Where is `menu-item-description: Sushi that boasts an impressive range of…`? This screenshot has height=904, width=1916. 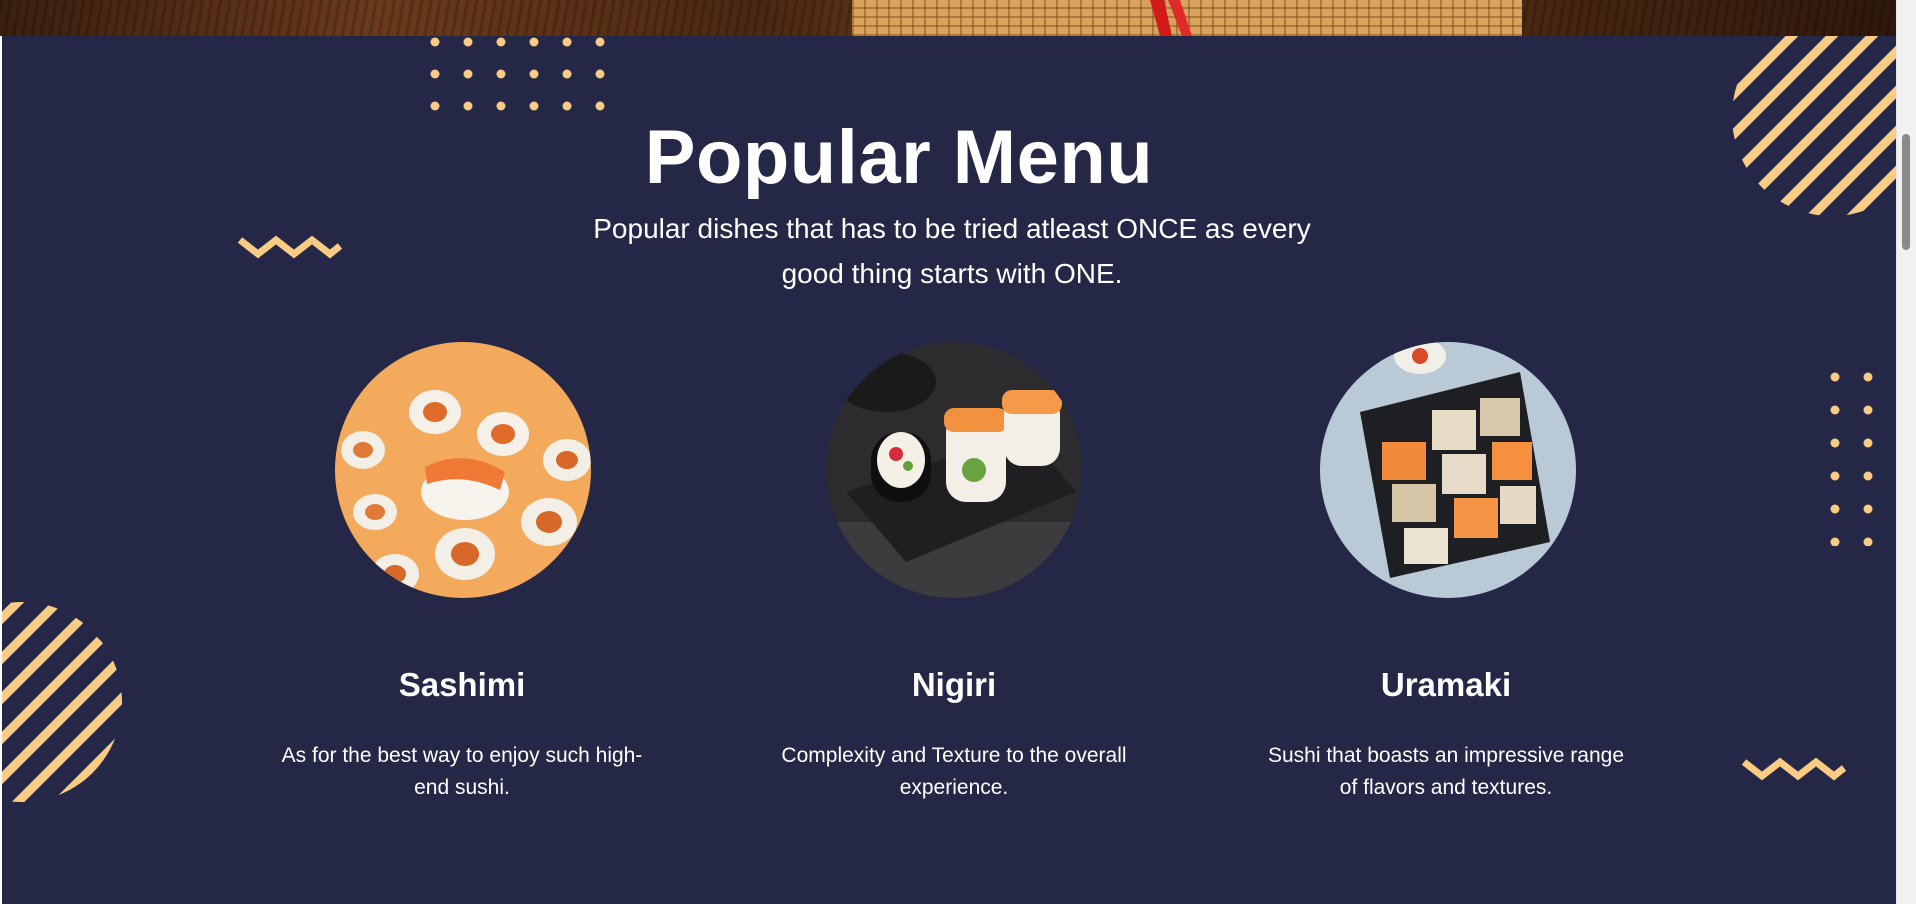
menu-item-description: Sushi that boasts an impressive range of… is located at coordinates (1446, 771).